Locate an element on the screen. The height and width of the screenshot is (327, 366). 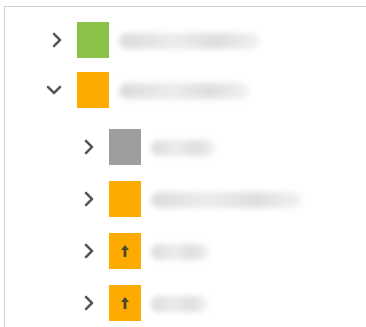
chevron-down-icon is located at coordinates (54, 90).